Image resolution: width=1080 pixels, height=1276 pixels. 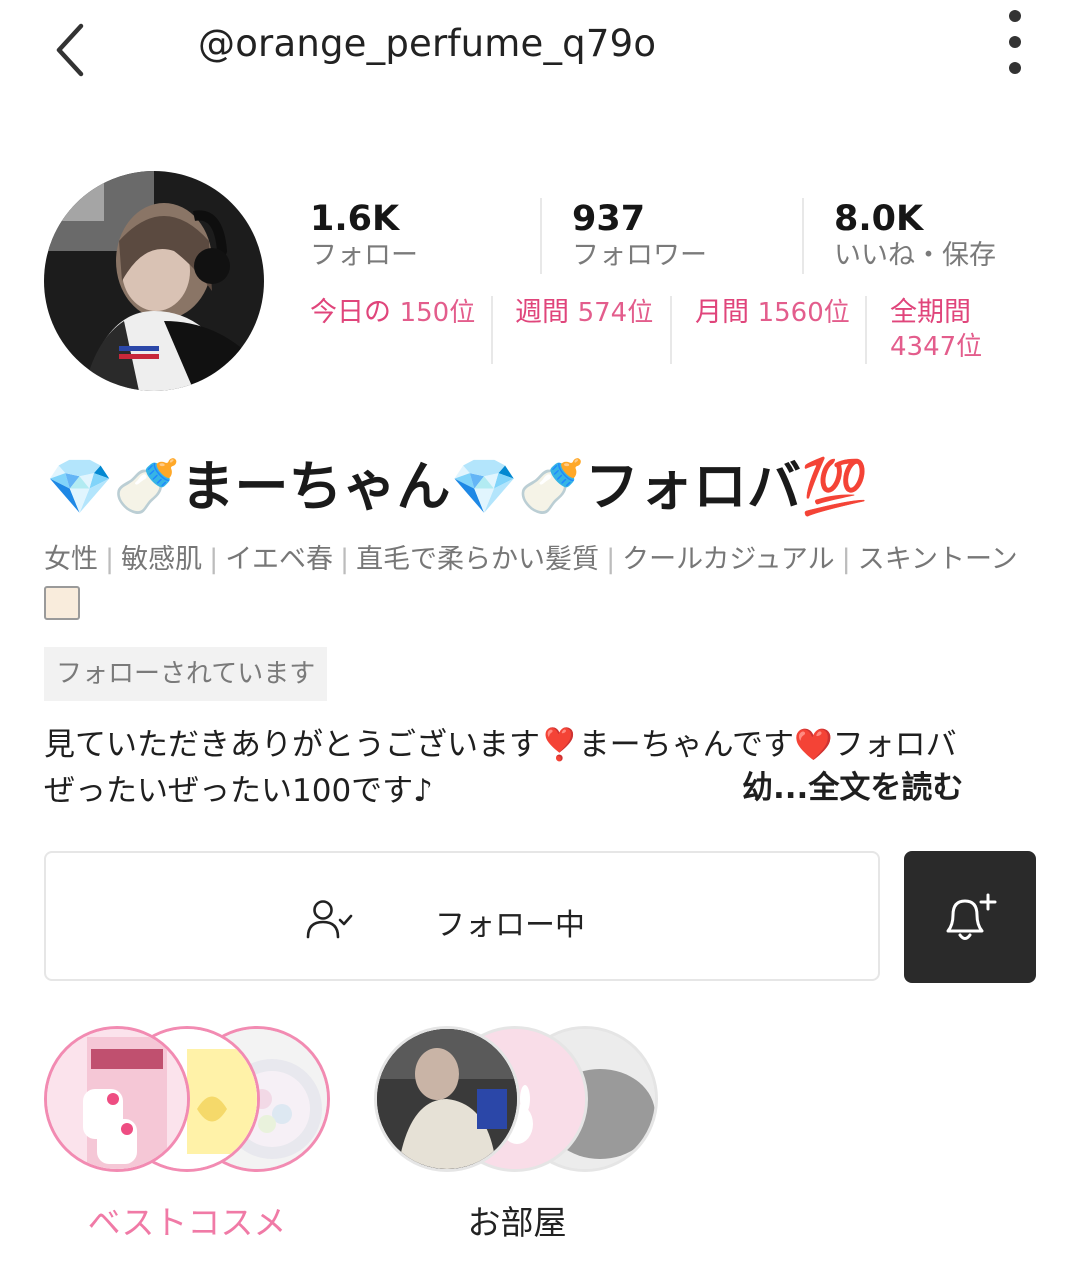 I want to click on avatar, so click(x=154, y=281).